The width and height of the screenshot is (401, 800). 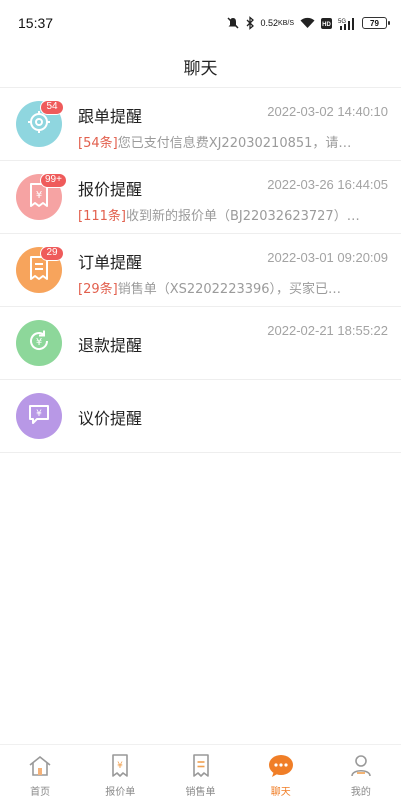 I want to click on status-icons: 0.52 KB/S HD 5G 79, so click(x=308, y=23).